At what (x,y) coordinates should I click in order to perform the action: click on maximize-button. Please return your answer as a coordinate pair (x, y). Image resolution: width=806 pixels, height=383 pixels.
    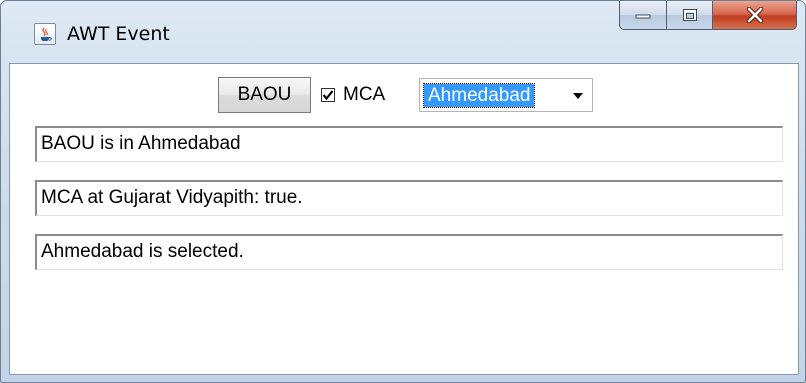
    Looking at the image, I should click on (690, 15).